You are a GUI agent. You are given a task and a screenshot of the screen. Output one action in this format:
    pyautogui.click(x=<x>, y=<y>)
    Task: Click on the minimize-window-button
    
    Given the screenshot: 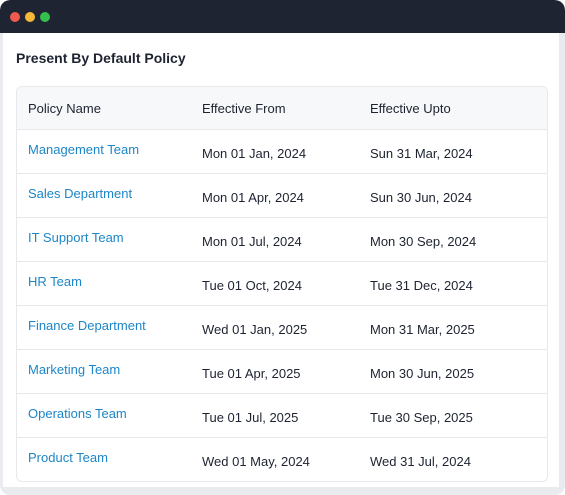 What is the action you would take?
    pyautogui.click(x=30, y=17)
    